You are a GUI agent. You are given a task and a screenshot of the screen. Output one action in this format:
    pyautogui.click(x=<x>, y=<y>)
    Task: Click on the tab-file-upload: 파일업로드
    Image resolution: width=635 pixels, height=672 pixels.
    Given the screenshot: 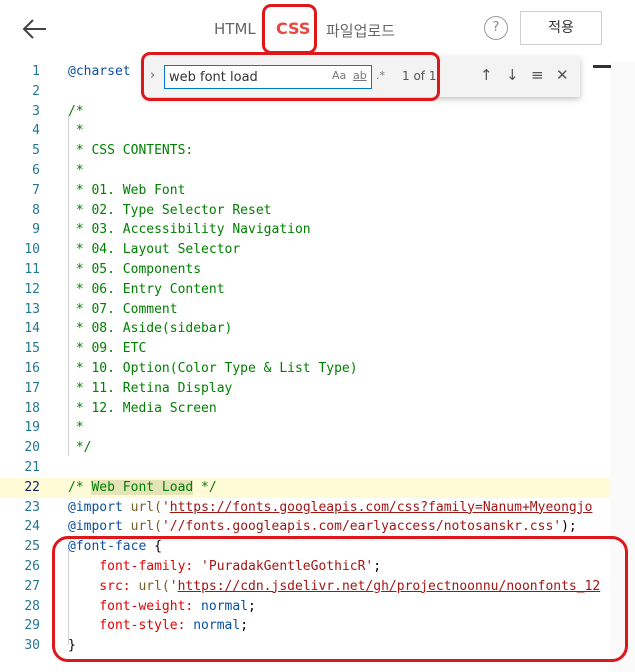 What is the action you would take?
    pyautogui.click(x=360, y=30)
    